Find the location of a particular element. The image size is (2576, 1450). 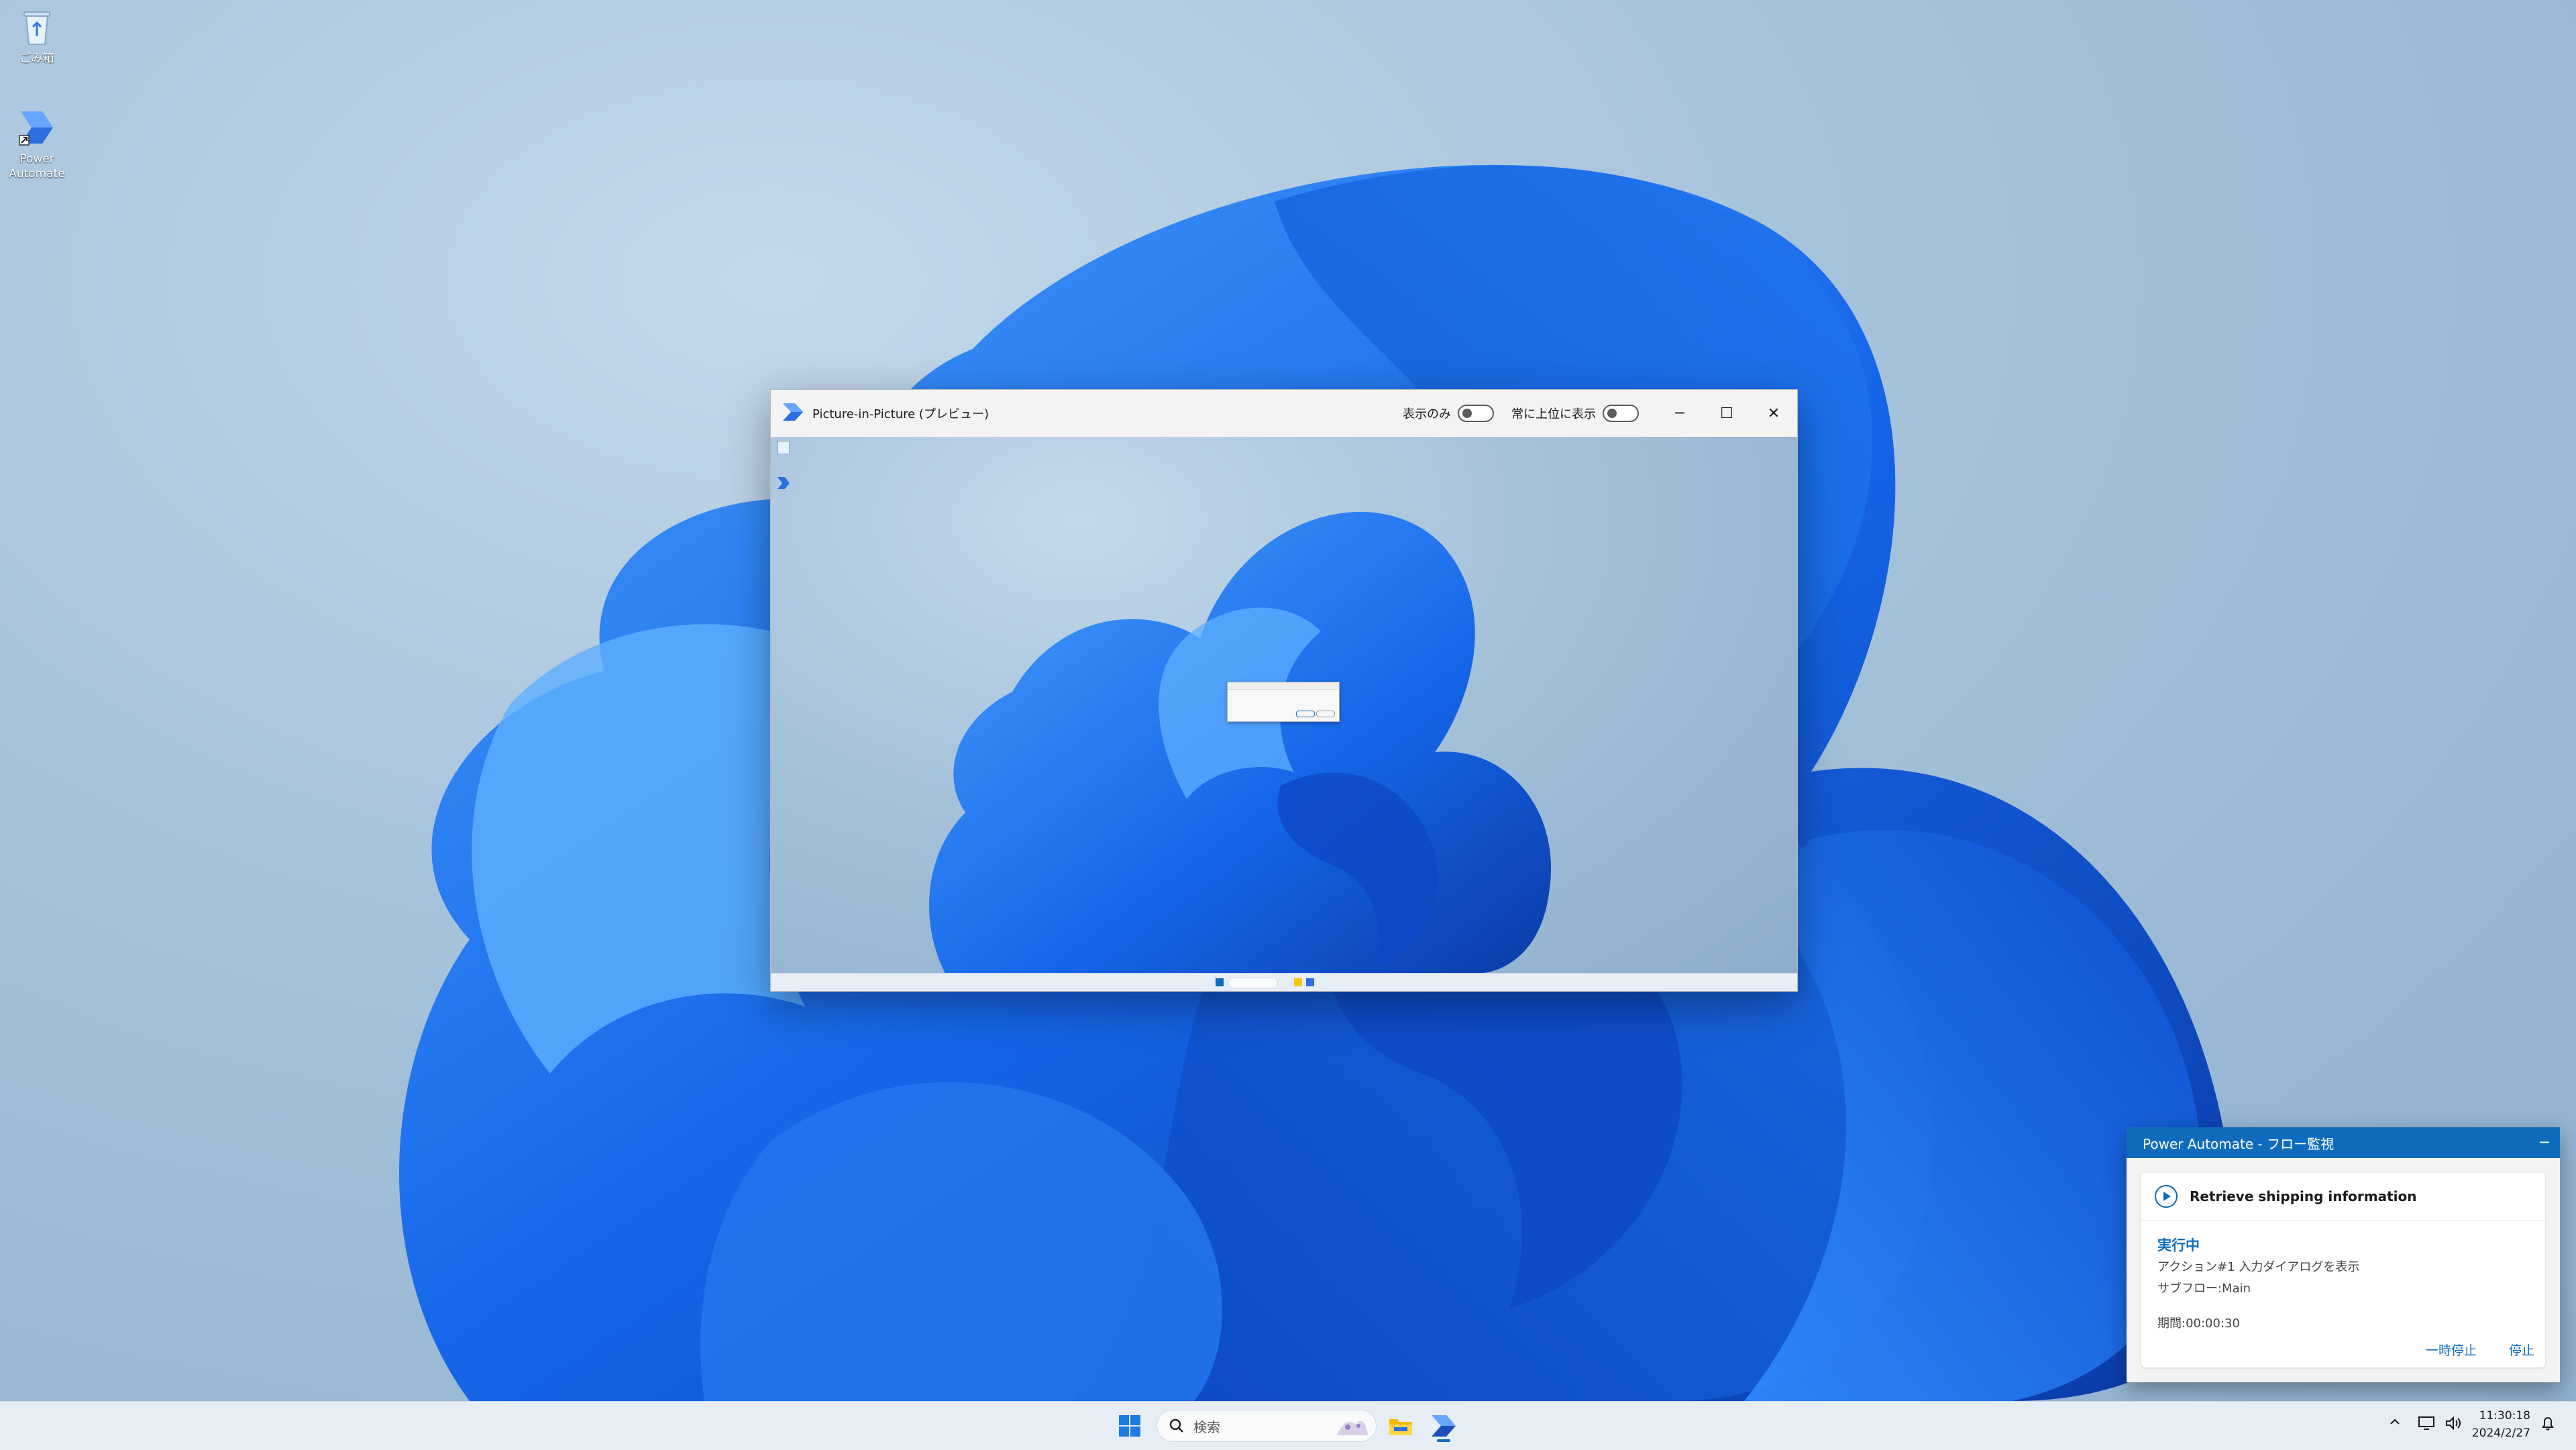

taskbar: 検索 11:30:18 2024/2/27 is located at coordinates (1288, 1425).